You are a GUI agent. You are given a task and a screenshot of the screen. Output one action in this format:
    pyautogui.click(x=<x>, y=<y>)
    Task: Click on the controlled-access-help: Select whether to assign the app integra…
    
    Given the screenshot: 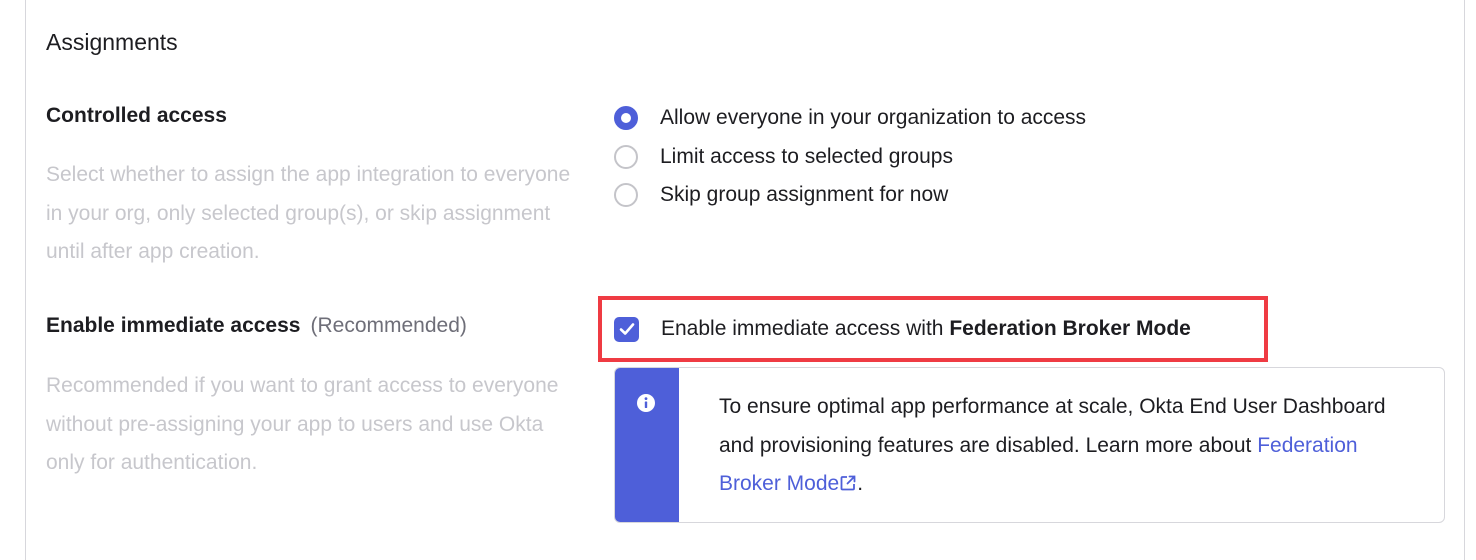 What is the action you would take?
    pyautogui.click(x=308, y=213)
    